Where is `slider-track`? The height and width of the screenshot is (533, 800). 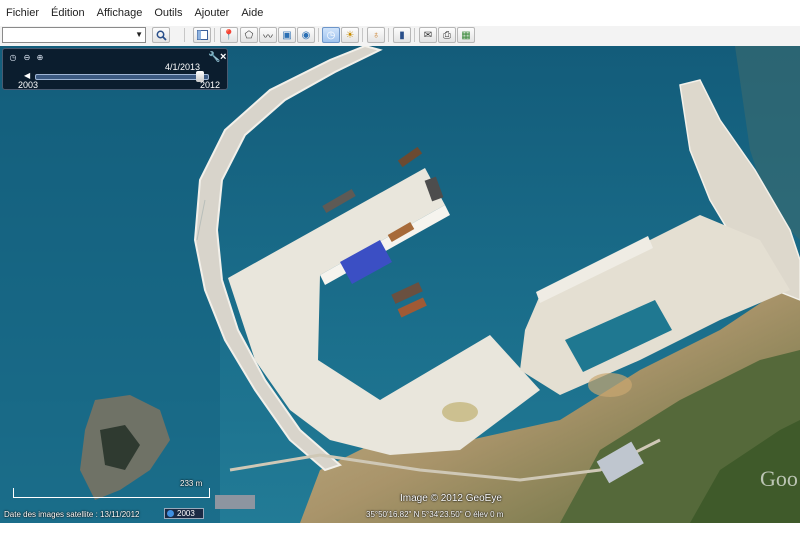
slider-track is located at coordinates (122, 77).